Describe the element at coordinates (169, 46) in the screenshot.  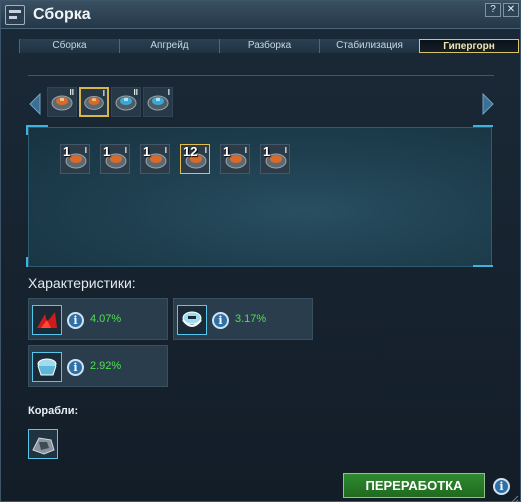
I see `tab-upgrade: Апгрейд` at that location.